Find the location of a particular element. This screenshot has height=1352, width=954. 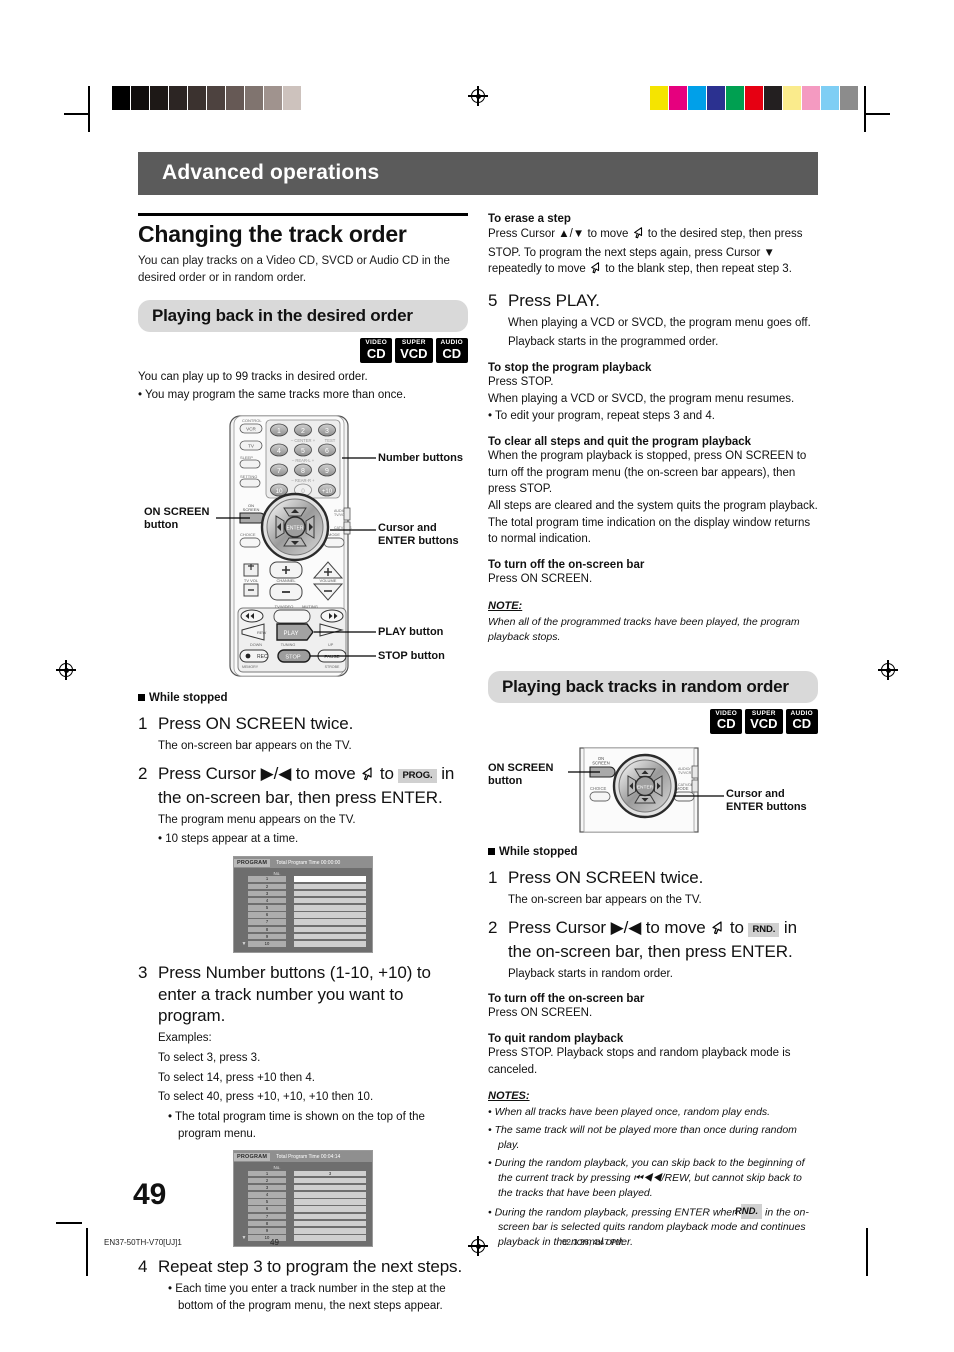

osd-rows: No. 1 2 3 4 5 6 7 8 9 ▼ 10 is located at coordinates (303, 910).